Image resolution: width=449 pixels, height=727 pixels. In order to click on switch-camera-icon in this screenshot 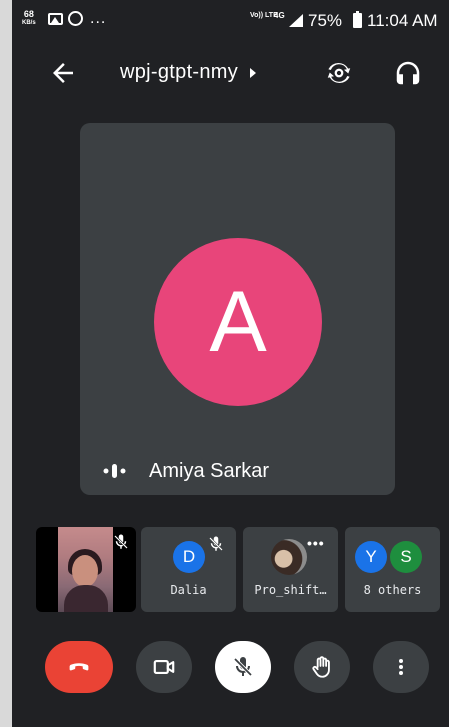, I will do `click(339, 73)`.